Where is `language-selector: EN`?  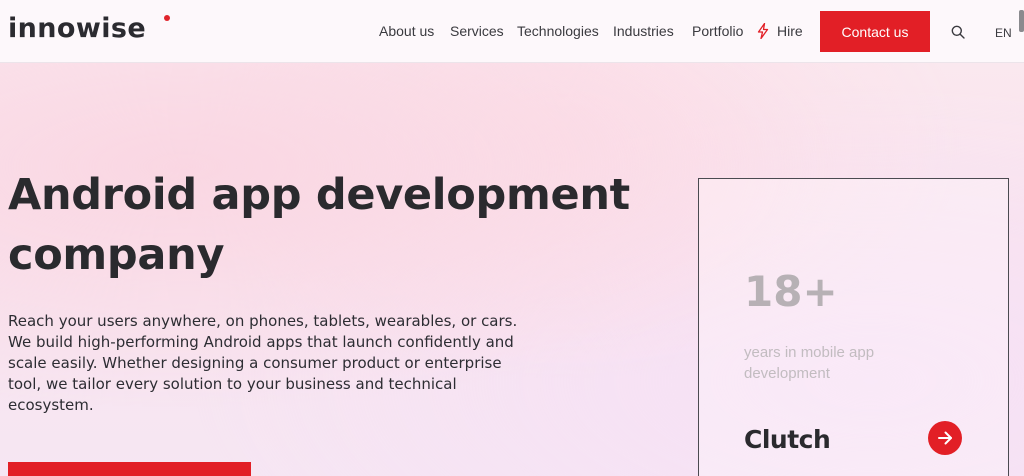
language-selector: EN is located at coordinates (1003, 33).